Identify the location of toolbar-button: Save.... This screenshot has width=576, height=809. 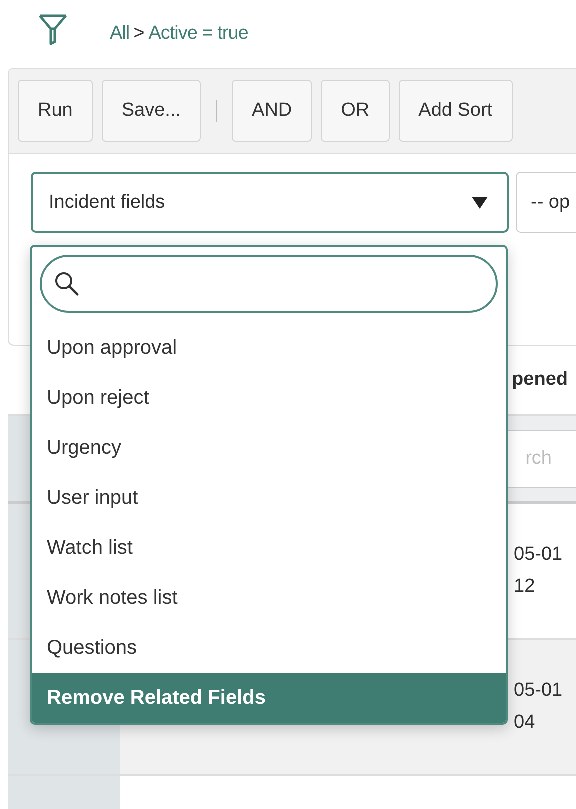
(152, 111).